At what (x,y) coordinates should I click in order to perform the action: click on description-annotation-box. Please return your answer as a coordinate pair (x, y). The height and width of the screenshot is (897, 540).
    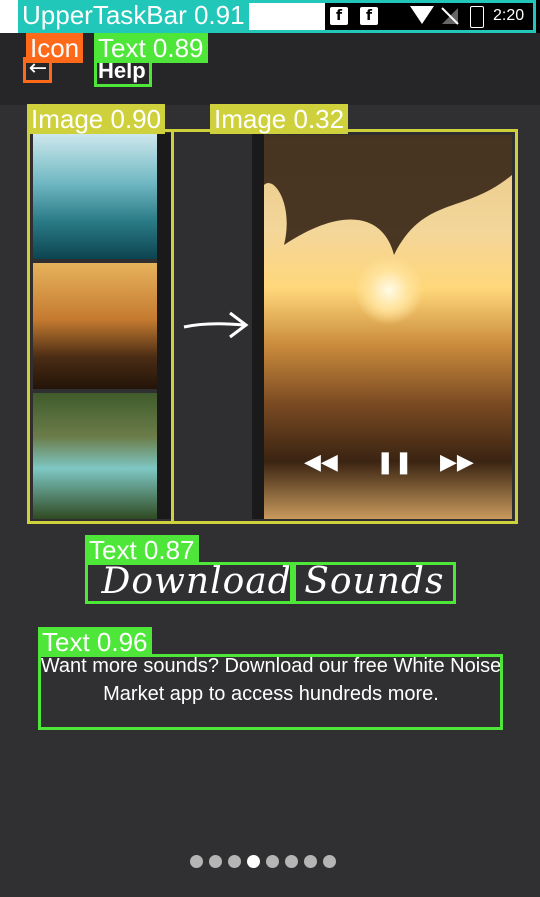
    Looking at the image, I should click on (270, 692).